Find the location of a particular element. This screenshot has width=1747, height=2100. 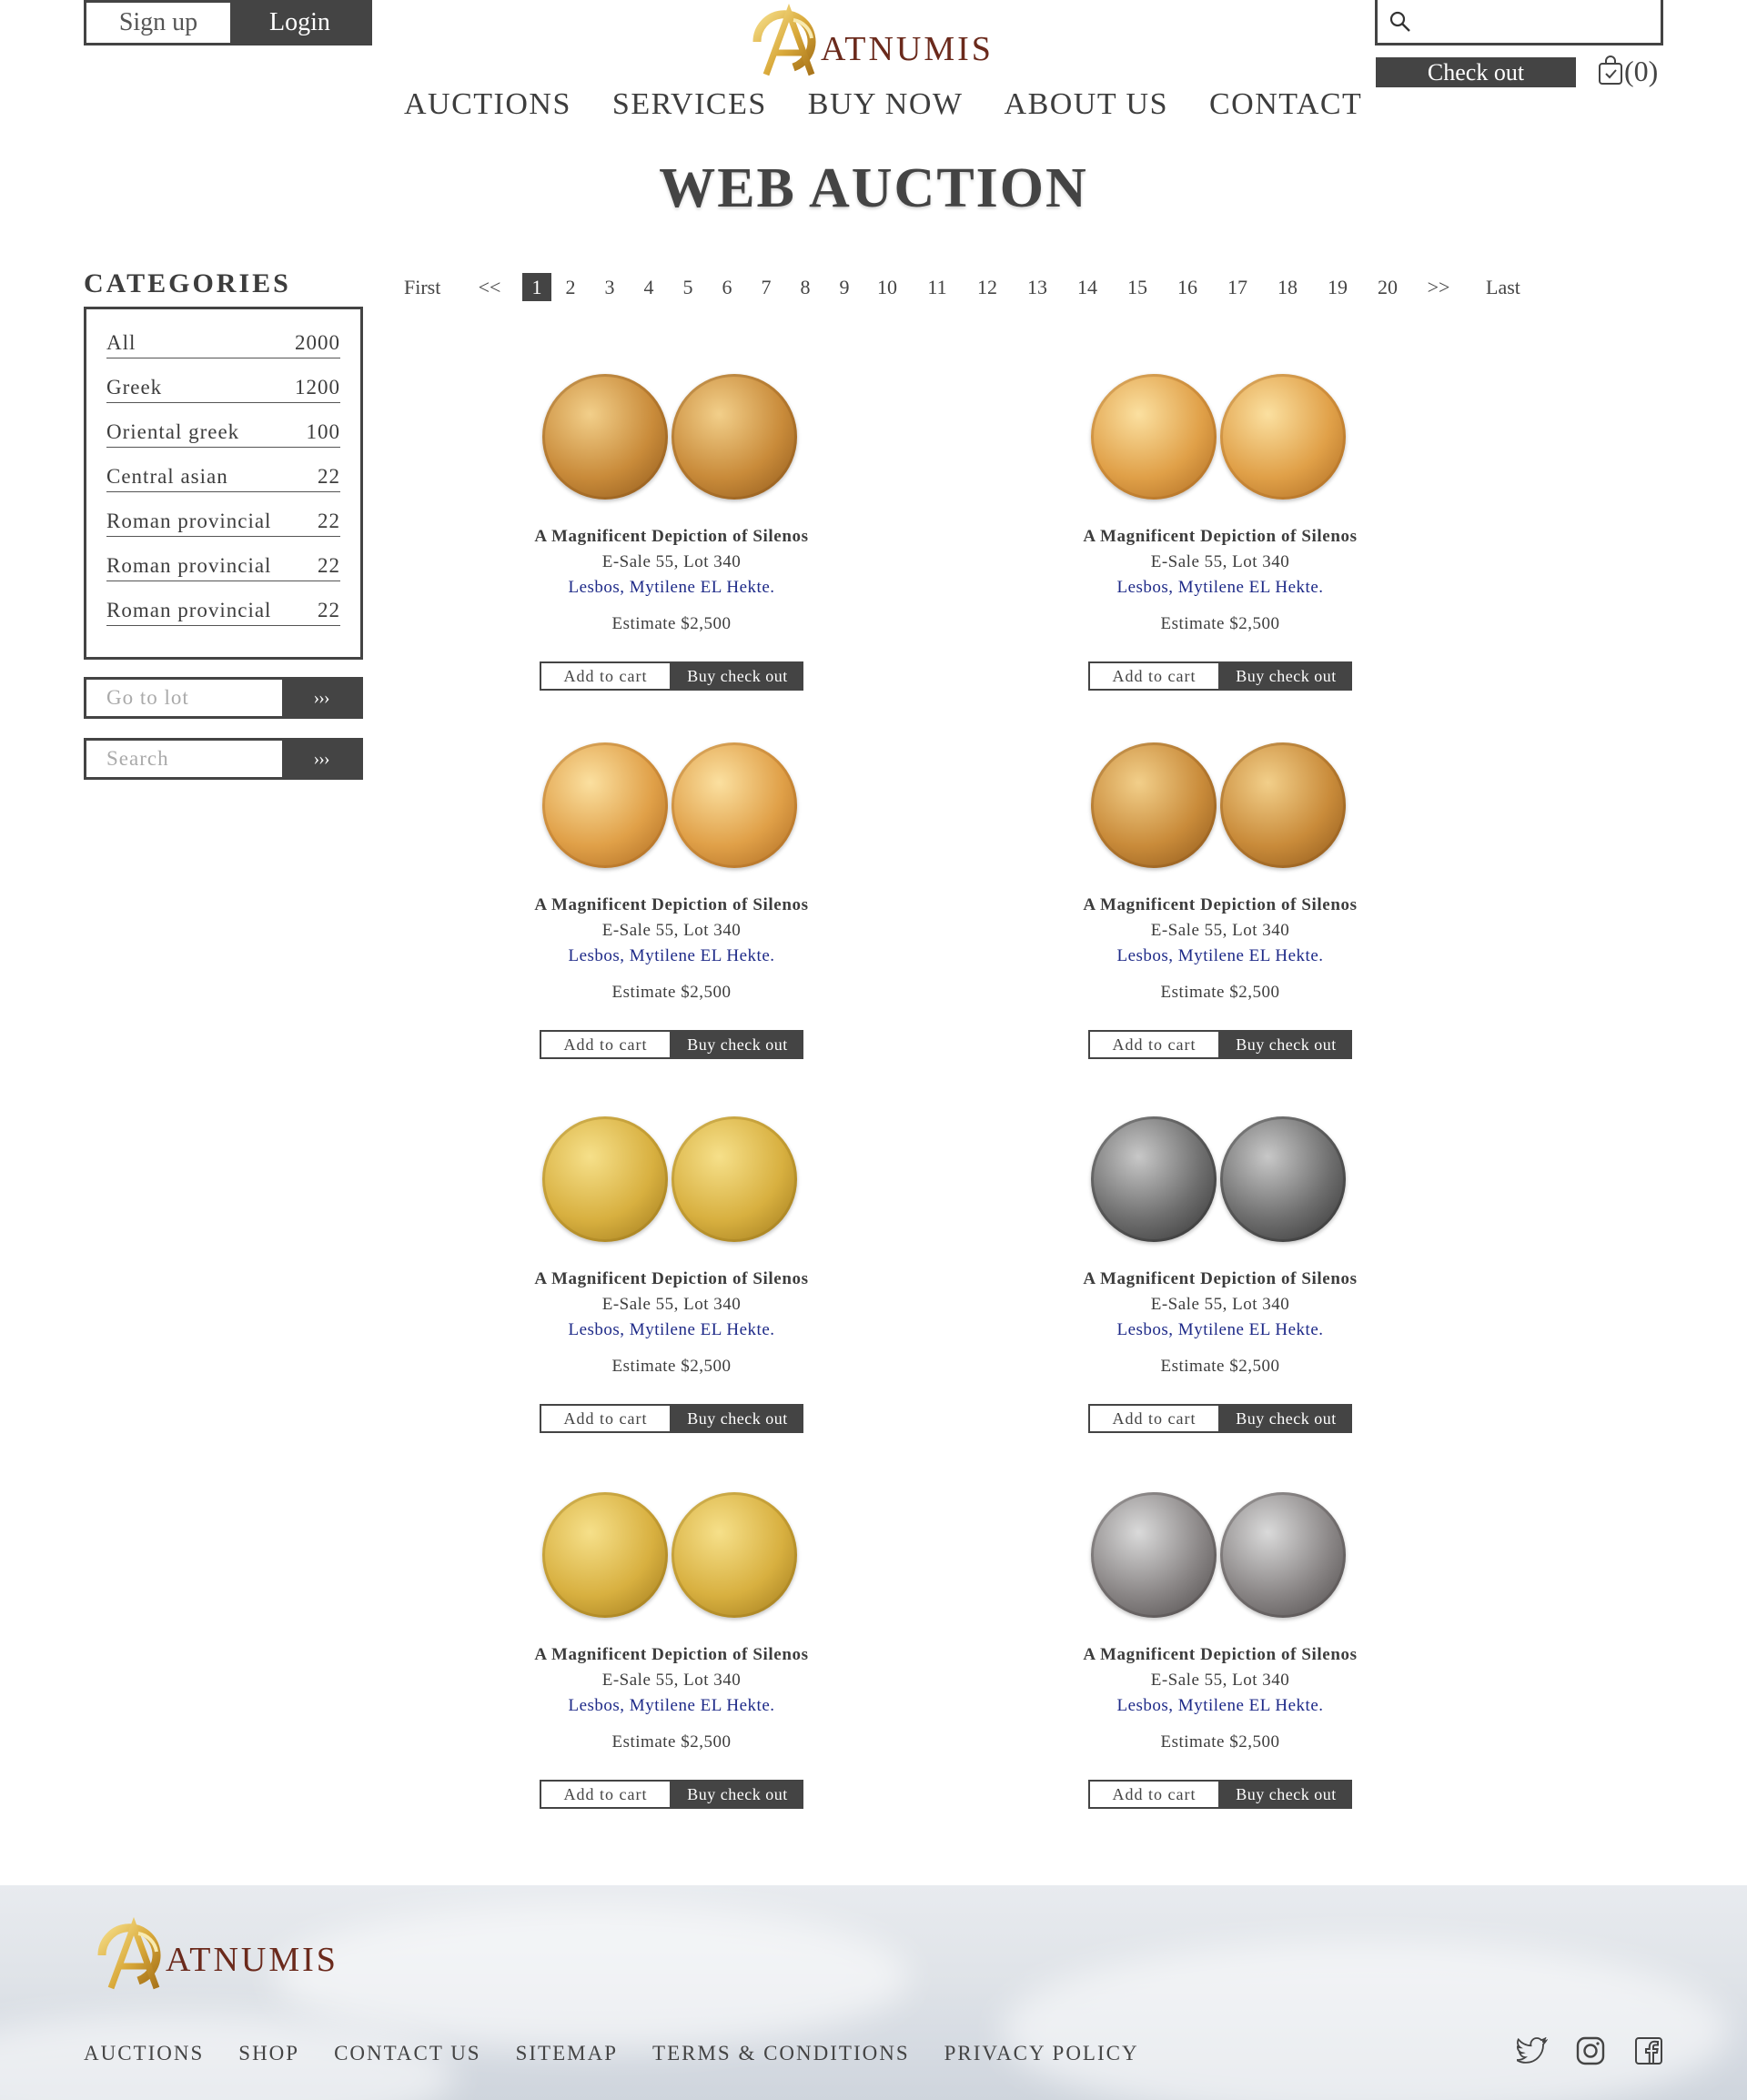

site-logo: ATNUMIS is located at coordinates (876, 42).